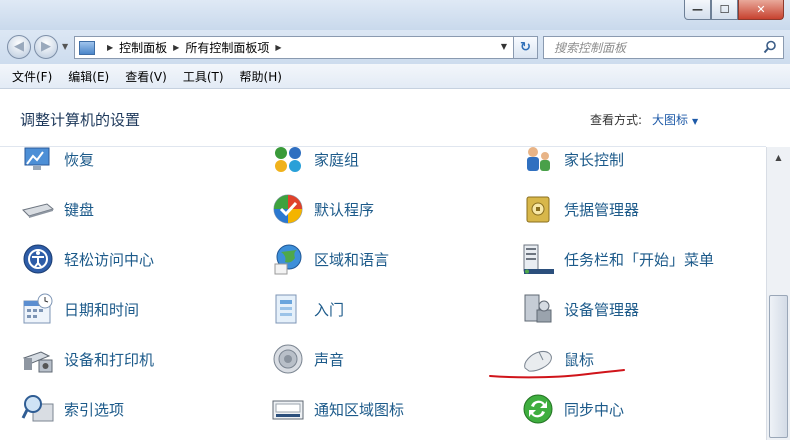 The image size is (790, 440). I want to click on address-row: ◀ ▶ ▼ ▶ 控制面板 ▶ 所有控制面板项 ▶ ▼ ↻ 搜索控制面板, so click(395, 47).